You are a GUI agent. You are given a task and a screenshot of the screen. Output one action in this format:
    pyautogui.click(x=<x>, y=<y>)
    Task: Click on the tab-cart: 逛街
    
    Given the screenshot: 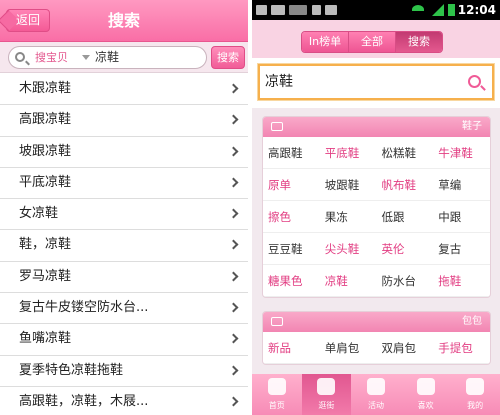 What is the action you would take?
    pyautogui.click(x=326, y=394)
    